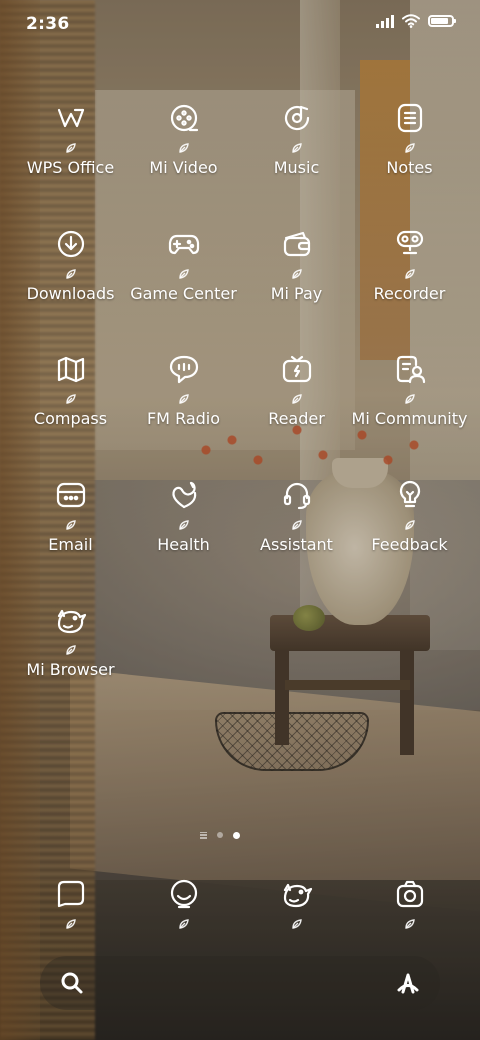  What do you see at coordinates (184, 244) in the screenshot?
I see `game-center-icon` at bounding box center [184, 244].